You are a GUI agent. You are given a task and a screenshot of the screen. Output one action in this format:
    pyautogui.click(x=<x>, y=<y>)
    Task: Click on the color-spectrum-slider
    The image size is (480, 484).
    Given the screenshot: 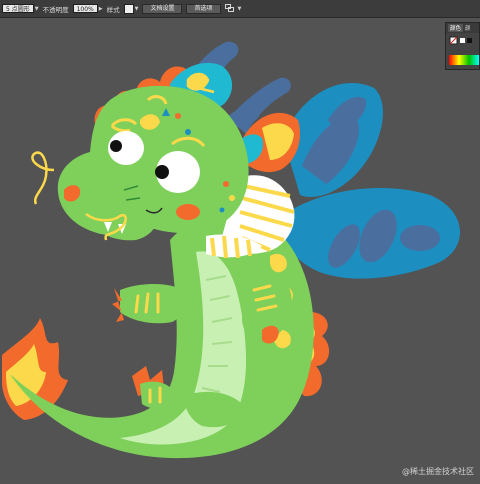 What is the action you would take?
    pyautogui.click(x=464, y=60)
    